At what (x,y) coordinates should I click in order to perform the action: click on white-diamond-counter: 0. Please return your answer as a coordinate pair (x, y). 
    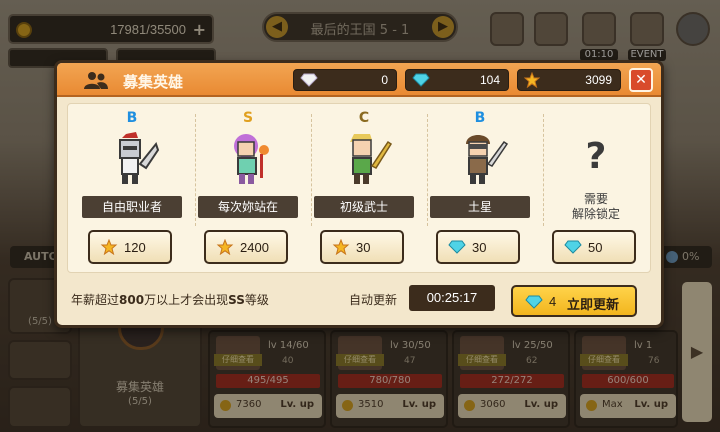
    Looking at the image, I should click on (345, 80).